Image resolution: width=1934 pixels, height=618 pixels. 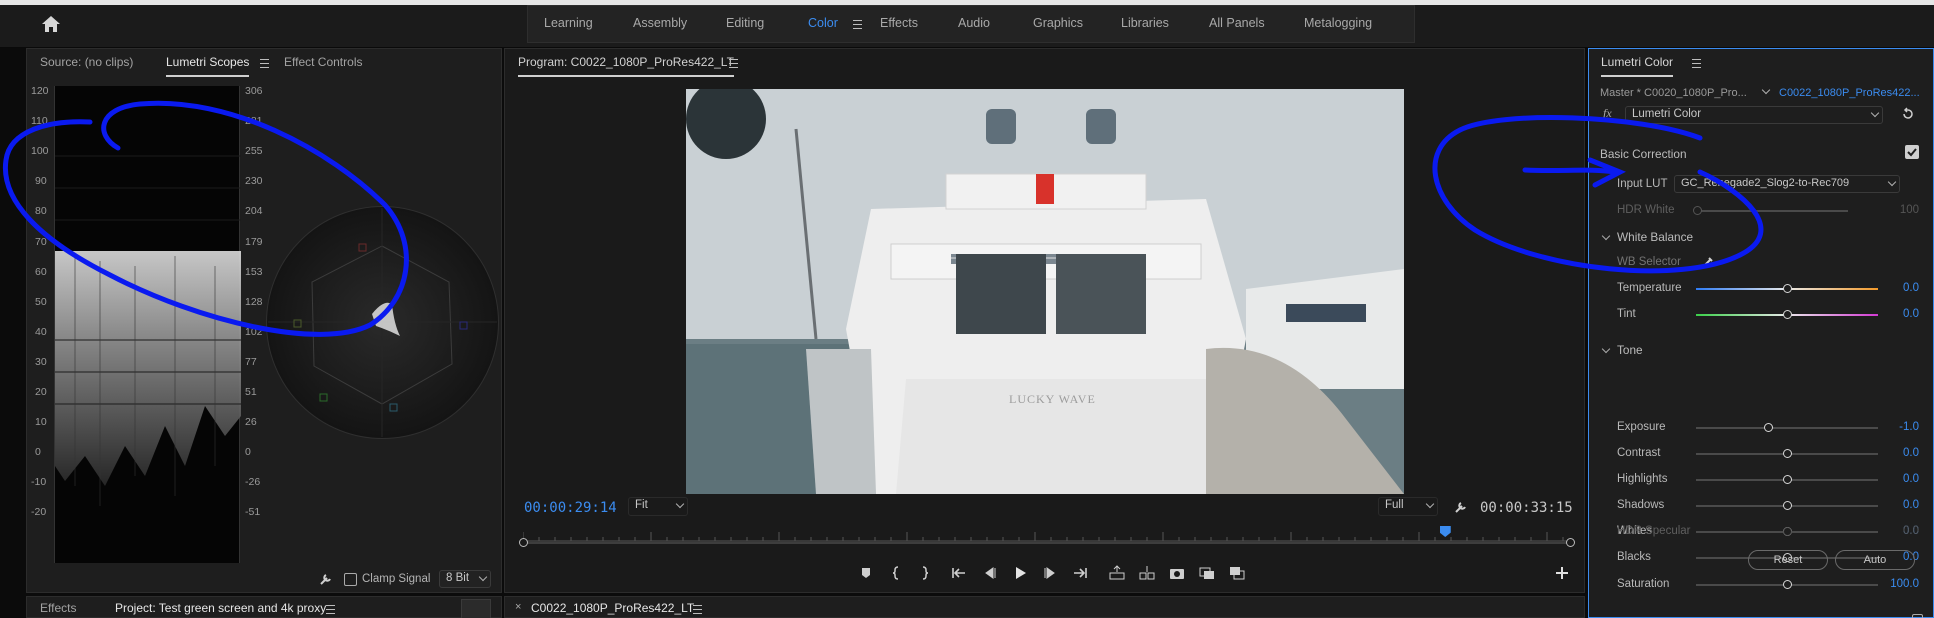 I want to click on add-marker-icon, so click(x=866, y=573).